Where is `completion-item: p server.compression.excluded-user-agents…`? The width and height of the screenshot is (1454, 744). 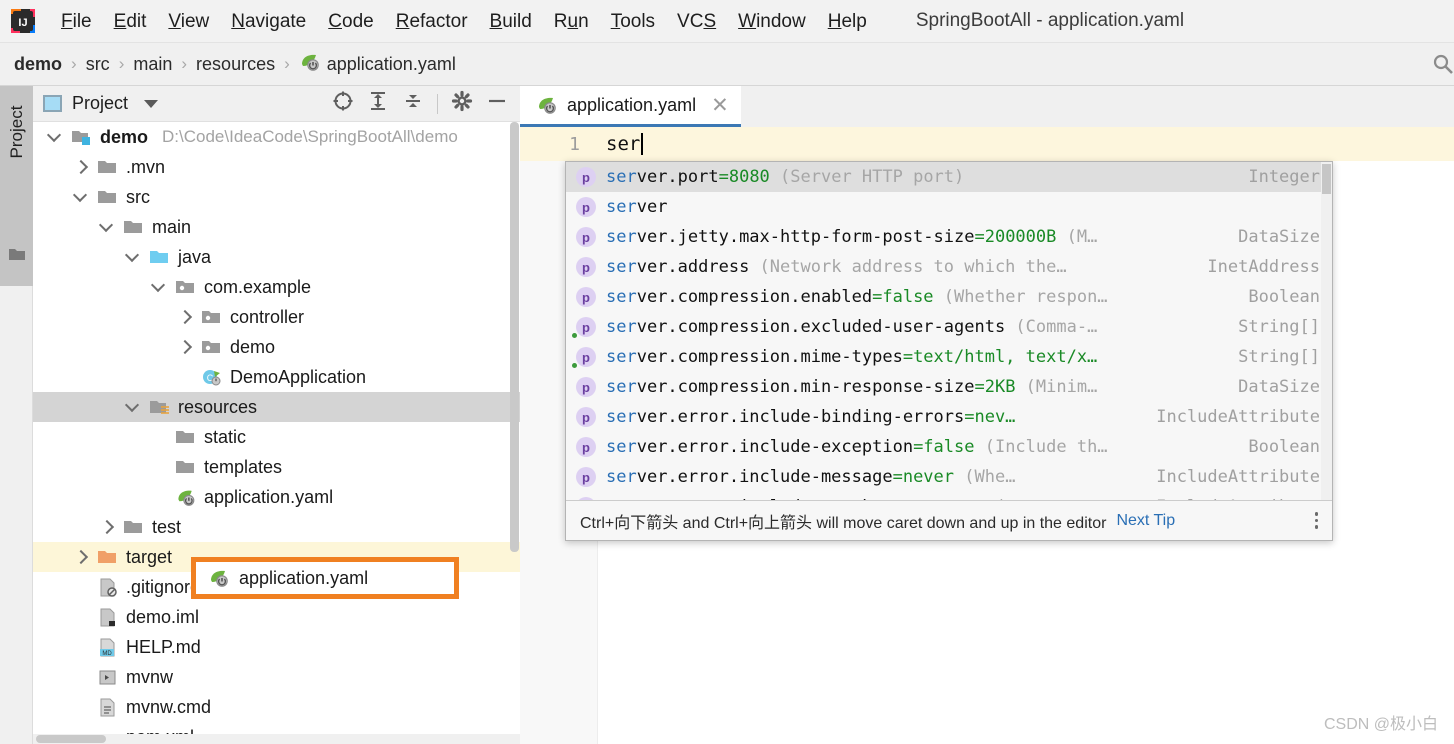 completion-item: p server.compression.excluded-user-agents… is located at coordinates (949, 327).